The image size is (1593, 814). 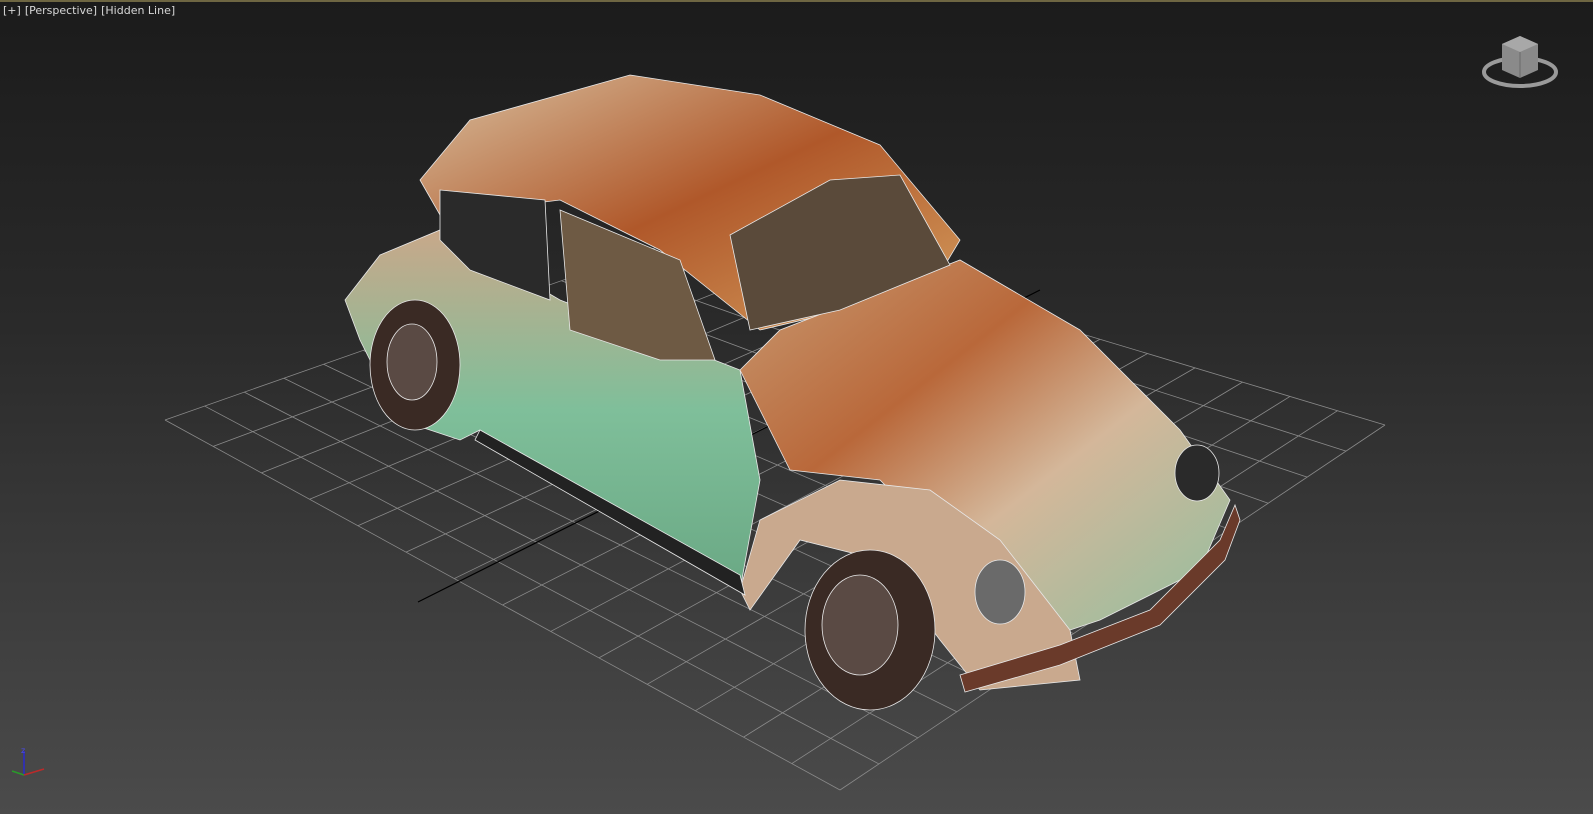 I want to click on rear-wheel-hub, so click(x=412, y=362).